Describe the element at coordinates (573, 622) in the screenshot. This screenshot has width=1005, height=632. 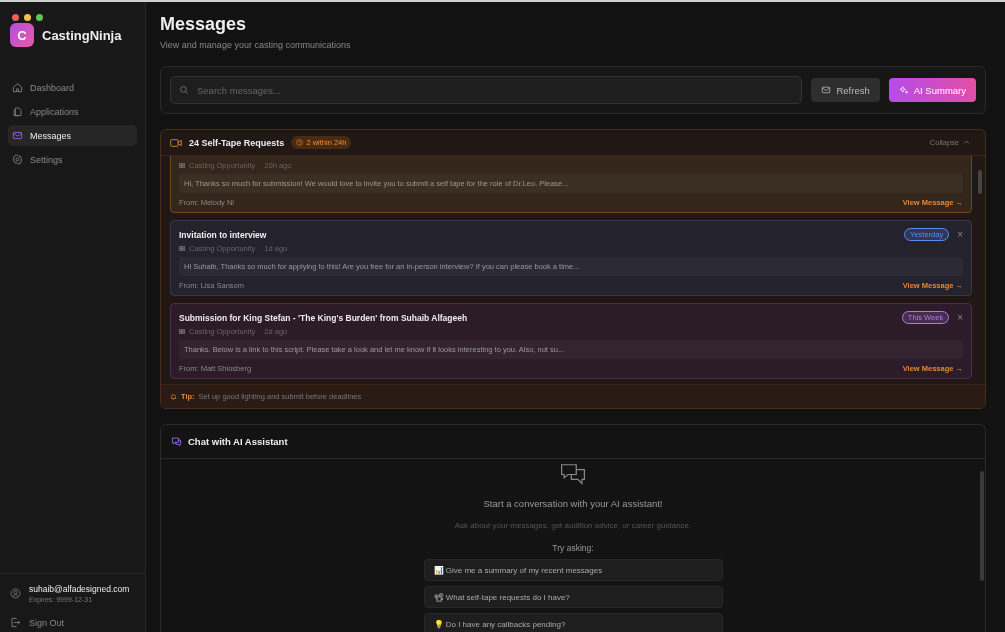
I see `suggestion-button: 💡 Do I have any callbacks pending?` at that location.